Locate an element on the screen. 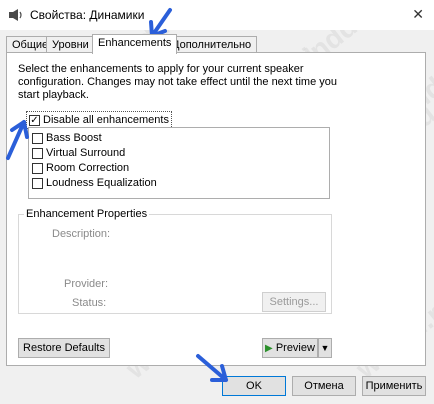  virtual-surround-checkbox: Virtual Surround is located at coordinates (78, 153).